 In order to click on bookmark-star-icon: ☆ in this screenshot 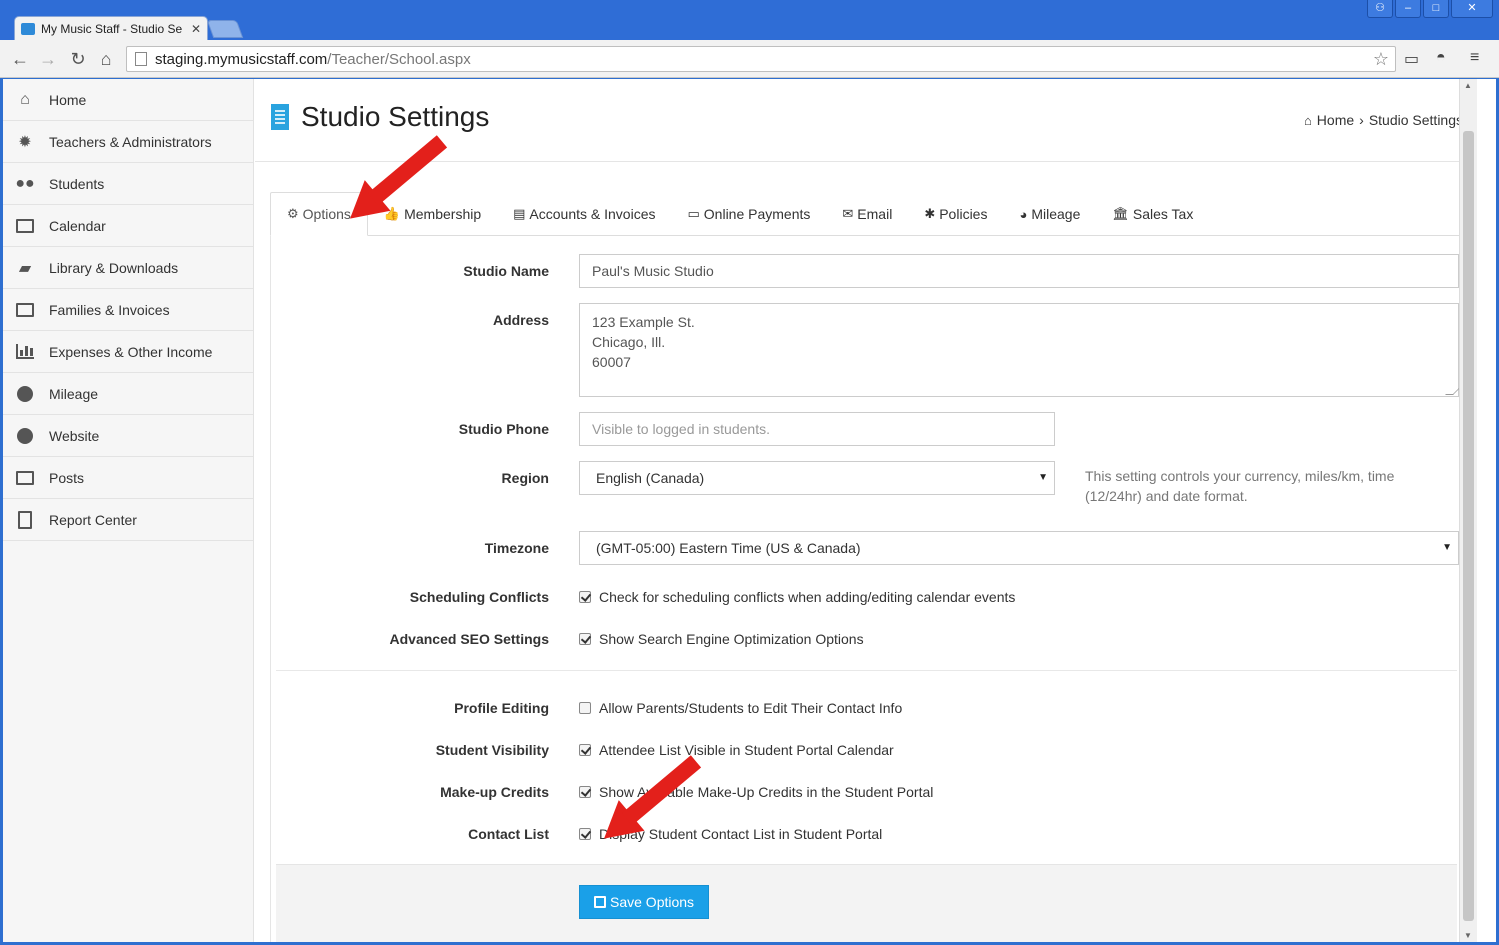, I will do `click(1381, 59)`.